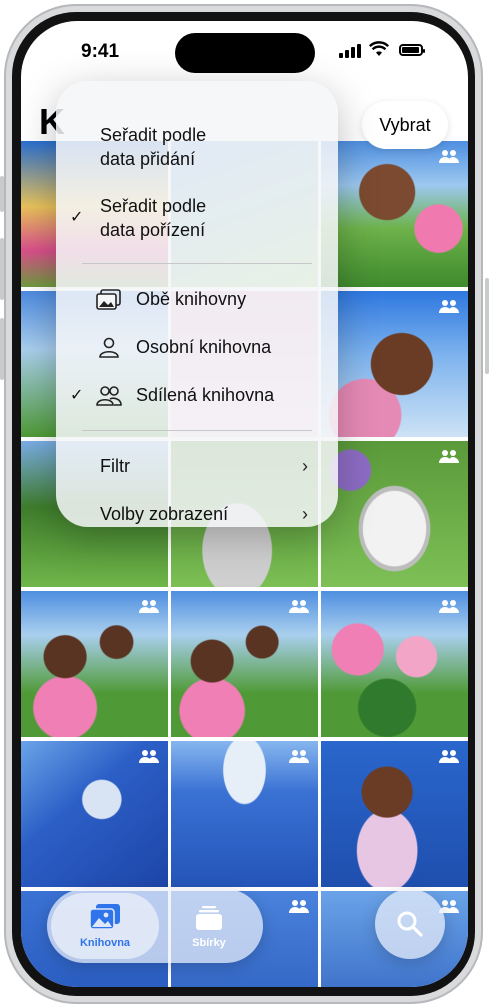 This screenshot has width=489, height=1008. I want to click on menu-item-view-options: Volby zobrazení ›, so click(197, 514).